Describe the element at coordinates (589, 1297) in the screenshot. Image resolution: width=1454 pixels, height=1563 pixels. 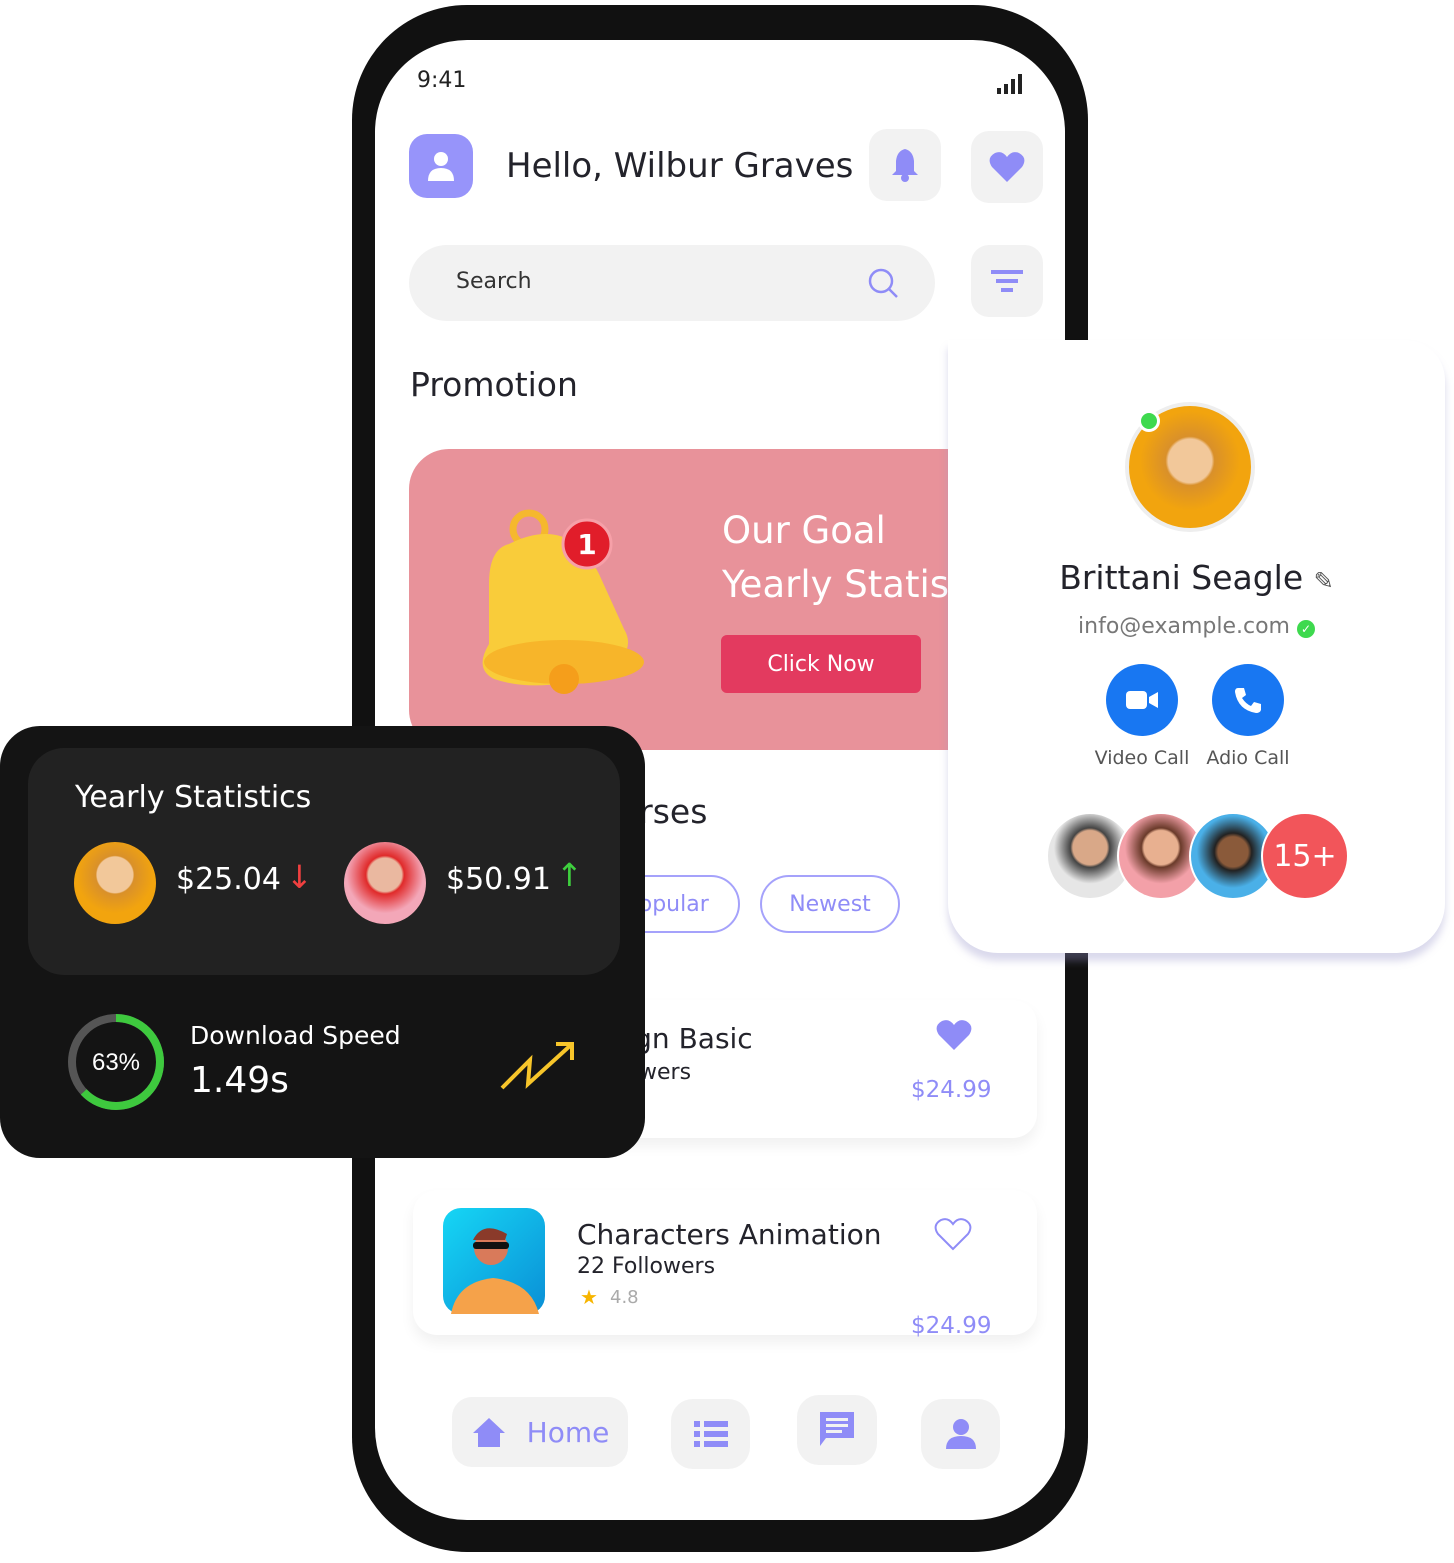
I see `star-icon: ★` at that location.